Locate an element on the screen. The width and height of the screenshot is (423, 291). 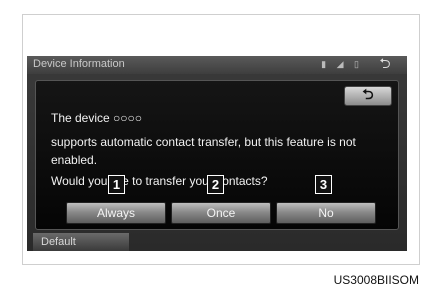
callout-3: 3 is located at coordinates (323, 184).